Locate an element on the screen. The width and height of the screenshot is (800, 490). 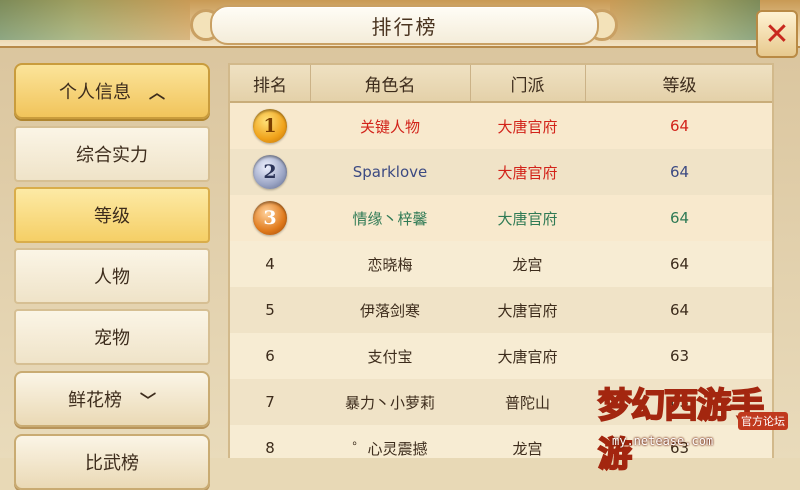
table-row: 2 Sparklove 大唐官府 64 is located at coordinates (501, 172).